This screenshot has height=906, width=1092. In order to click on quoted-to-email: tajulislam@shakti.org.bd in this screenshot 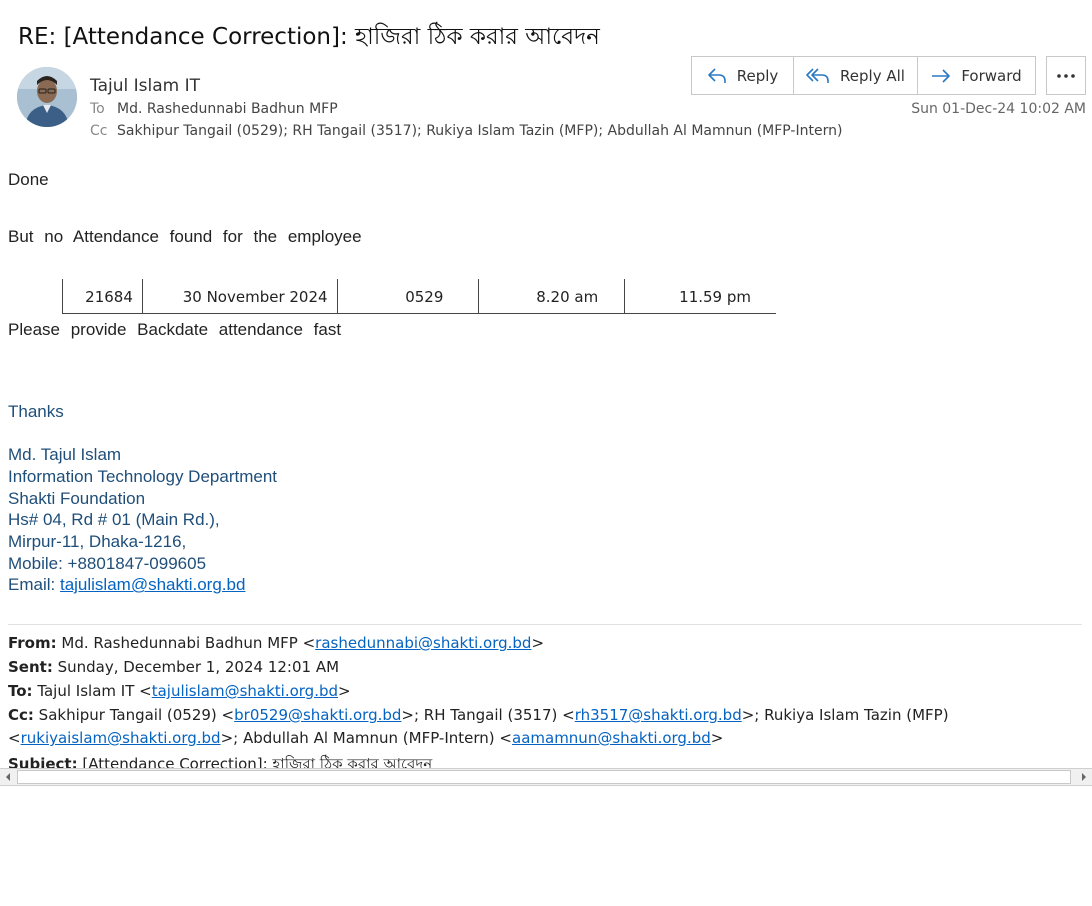, I will do `click(245, 691)`.